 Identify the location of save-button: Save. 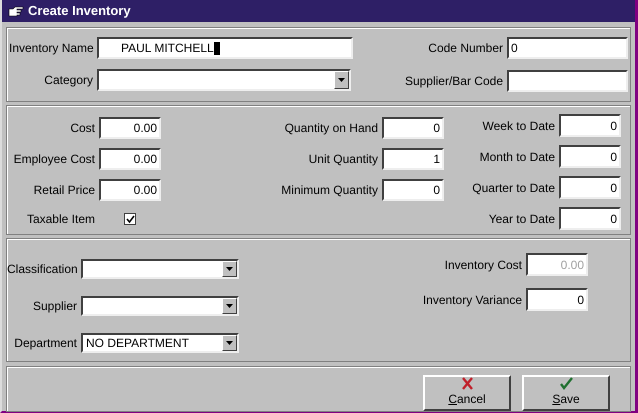
(566, 393).